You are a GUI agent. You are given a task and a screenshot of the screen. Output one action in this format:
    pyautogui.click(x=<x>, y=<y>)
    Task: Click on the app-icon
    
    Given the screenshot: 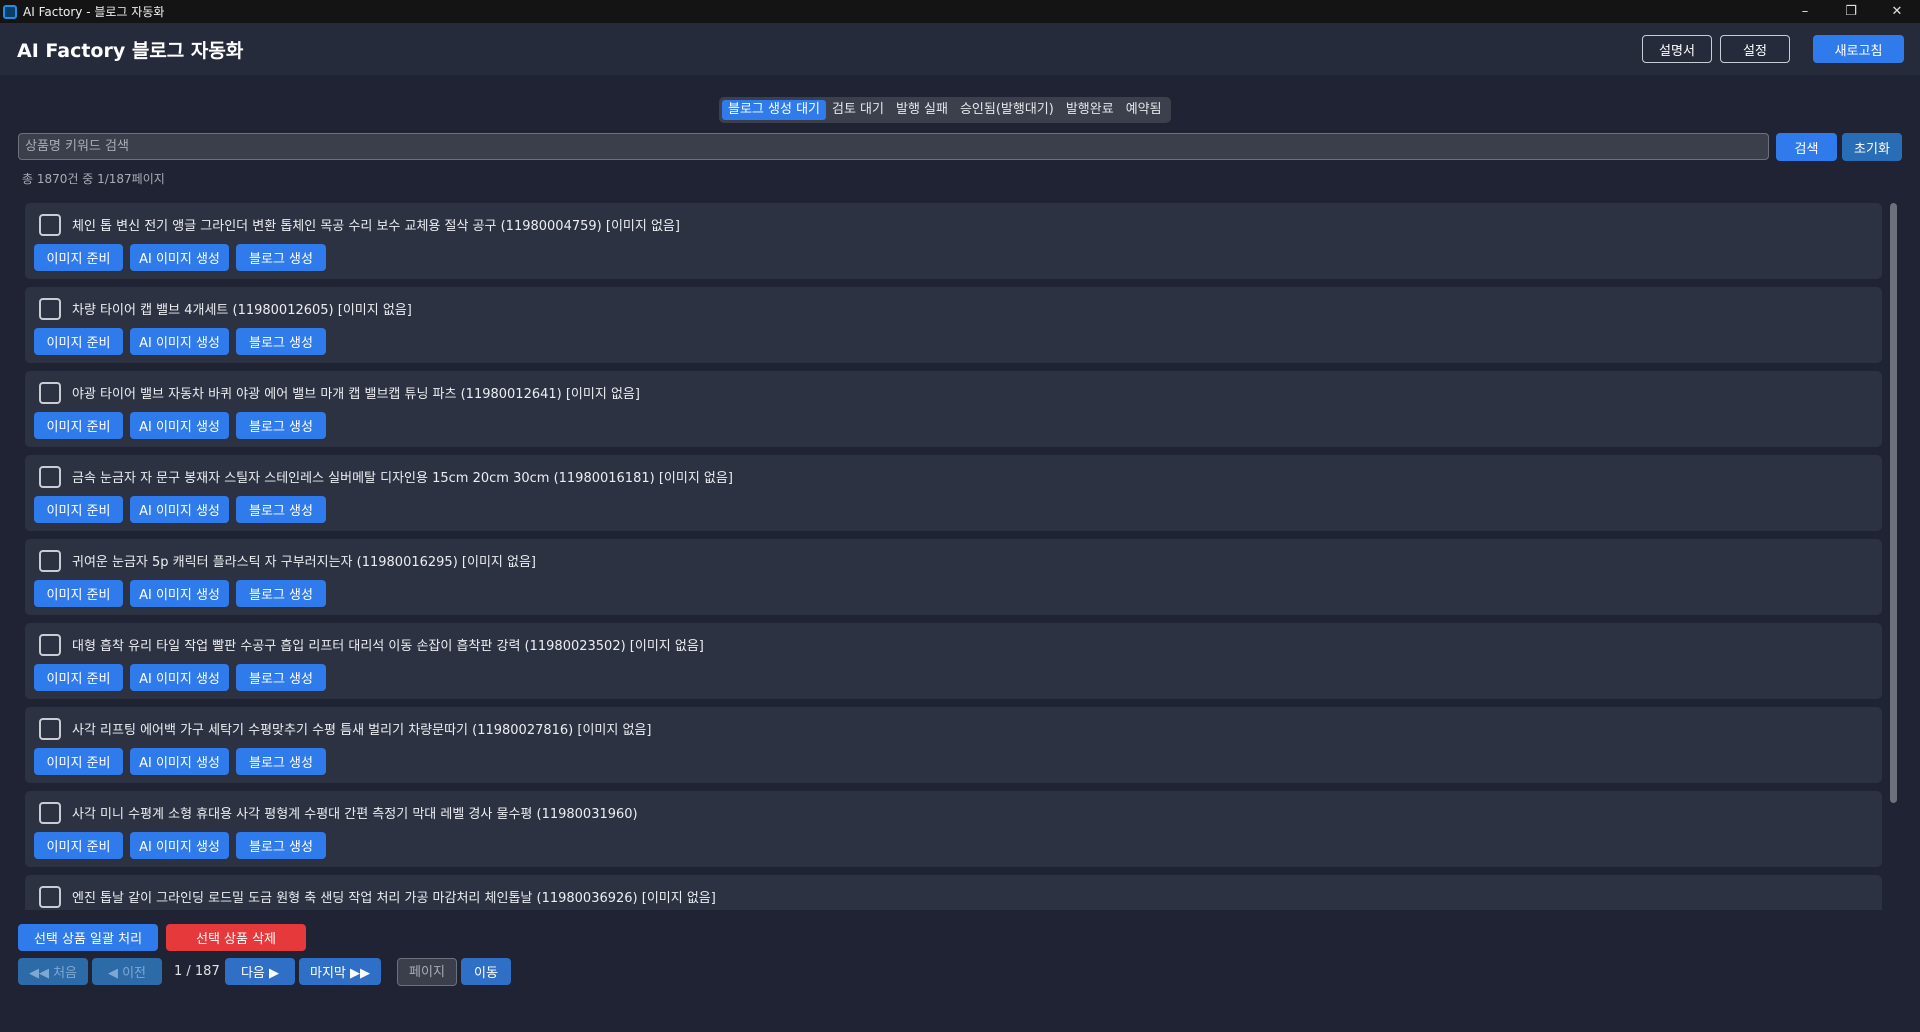 What is the action you would take?
    pyautogui.click(x=10, y=11)
    